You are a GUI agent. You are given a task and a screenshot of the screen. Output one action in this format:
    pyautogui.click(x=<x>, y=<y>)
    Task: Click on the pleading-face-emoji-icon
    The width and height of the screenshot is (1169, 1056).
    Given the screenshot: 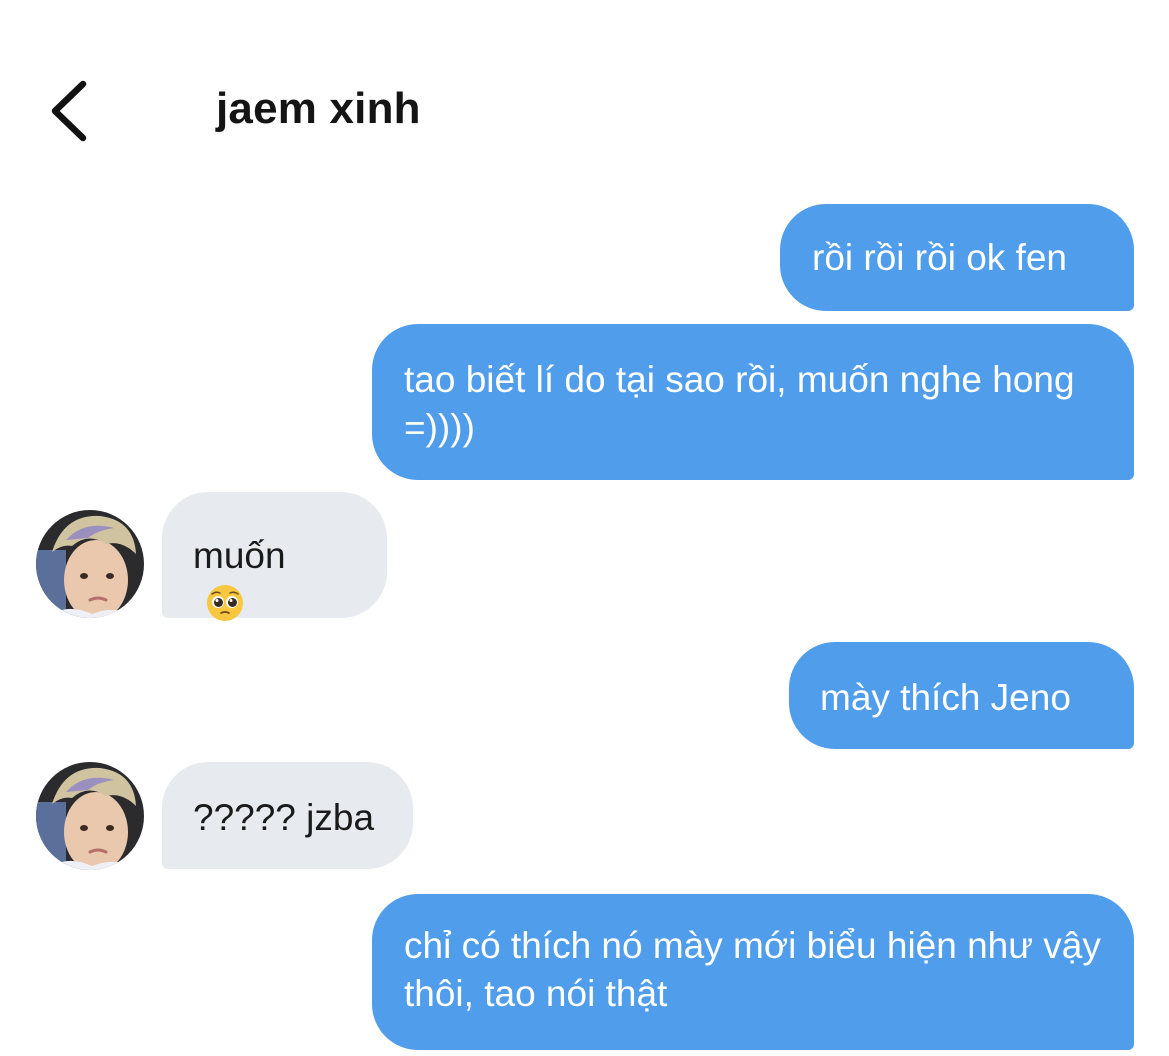 What is the action you would take?
    pyautogui.click(x=225, y=603)
    